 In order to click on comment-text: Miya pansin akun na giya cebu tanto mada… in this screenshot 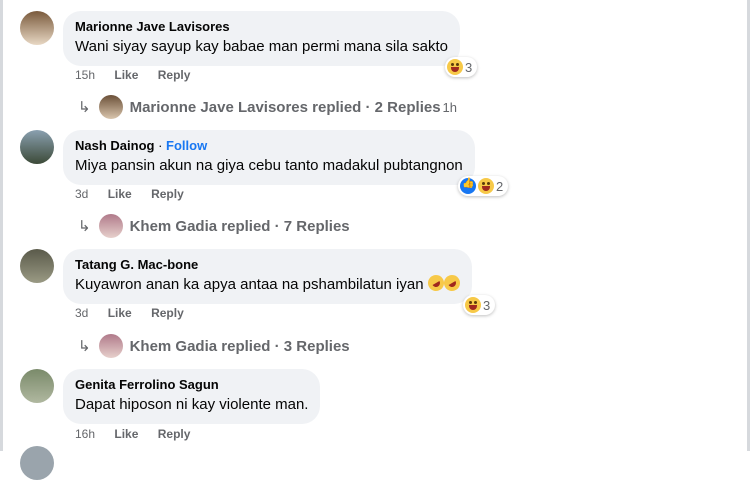, I will do `click(269, 165)`.